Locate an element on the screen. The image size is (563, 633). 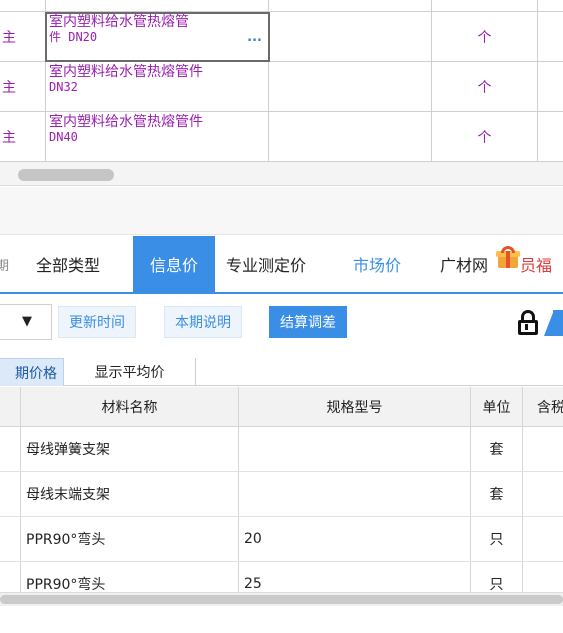
price-source-tabs: 期 全部类型 信息价 专业测定价 市场价 广材网 员福 is located at coordinates (281, 265).